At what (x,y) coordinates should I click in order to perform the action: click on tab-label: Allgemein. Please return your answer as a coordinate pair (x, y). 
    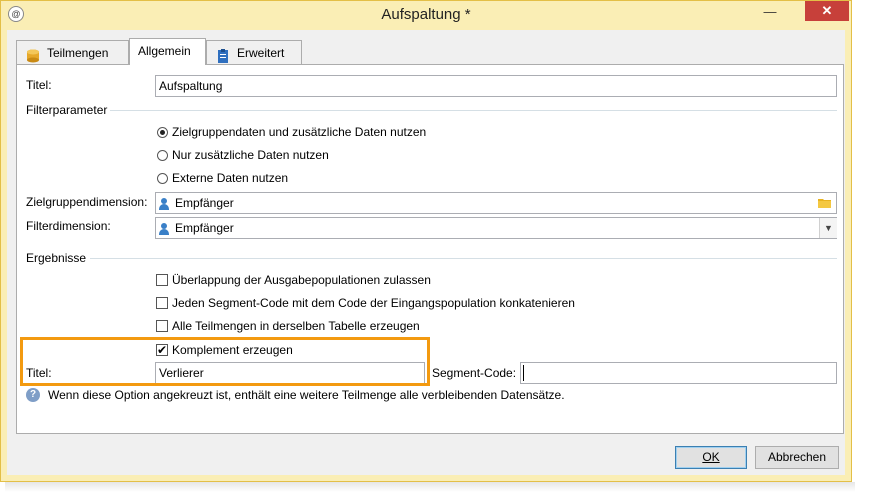
    Looking at the image, I should click on (164, 51).